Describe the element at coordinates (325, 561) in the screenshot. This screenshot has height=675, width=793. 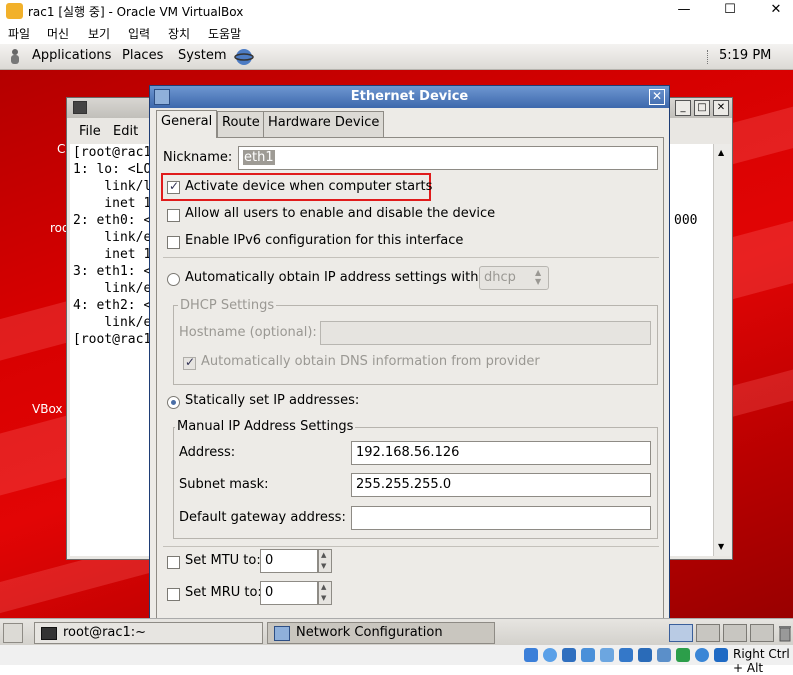
I see `mtu-spinner: ▲ ▼` at that location.